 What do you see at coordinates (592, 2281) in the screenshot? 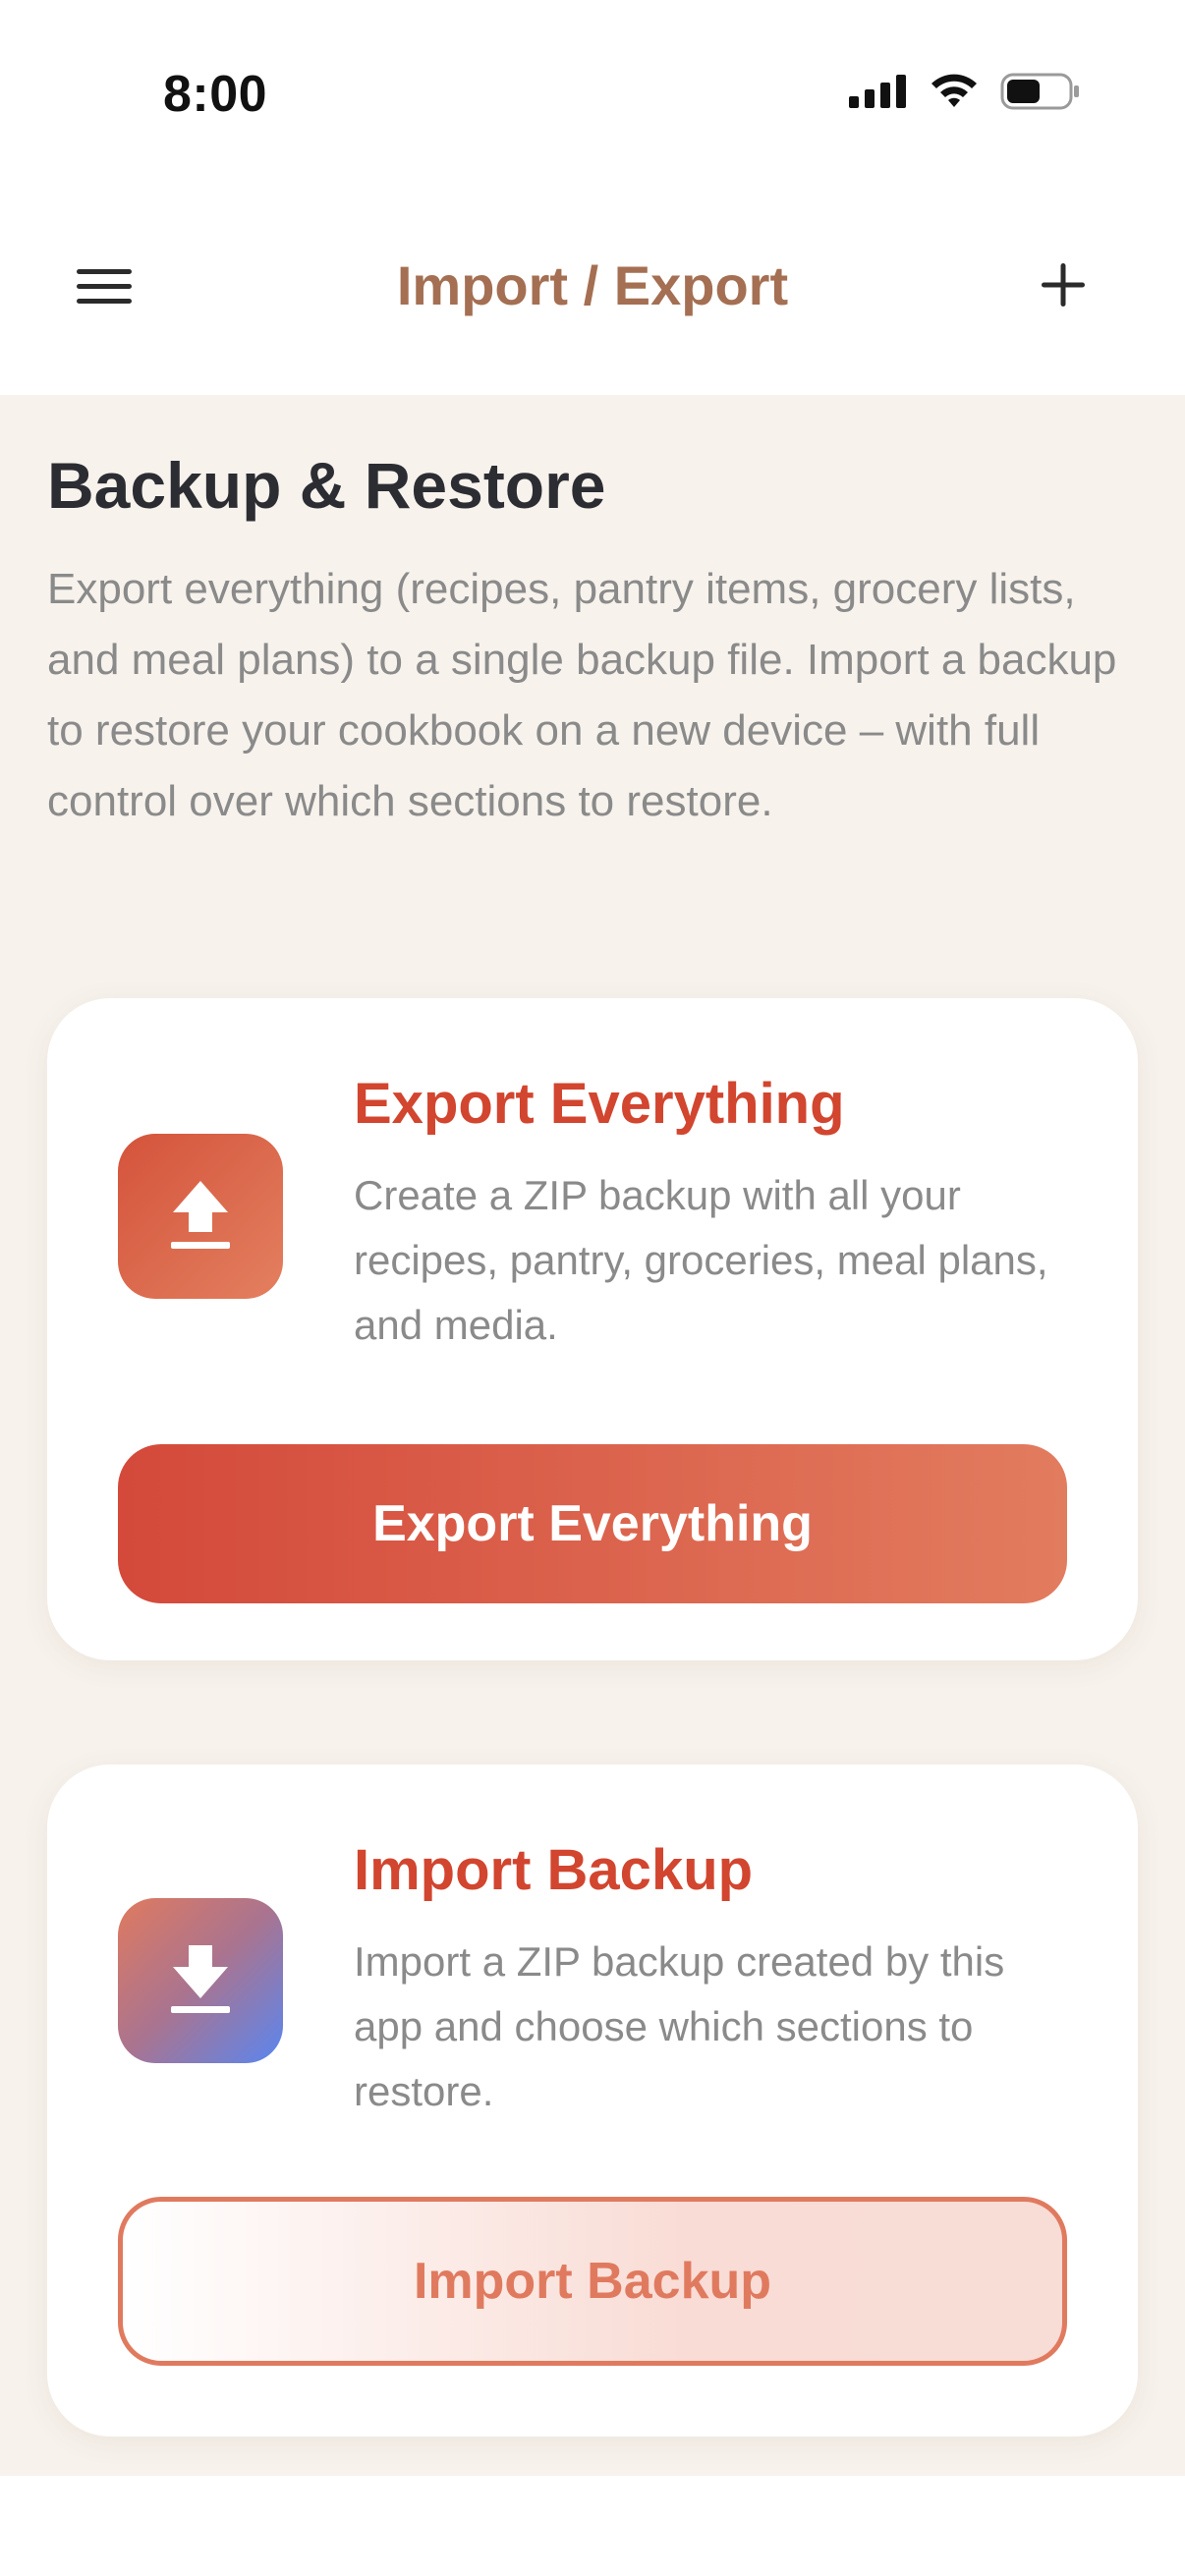
I see `import-backup-button: Import Backup` at bounding box center [592, 2281].